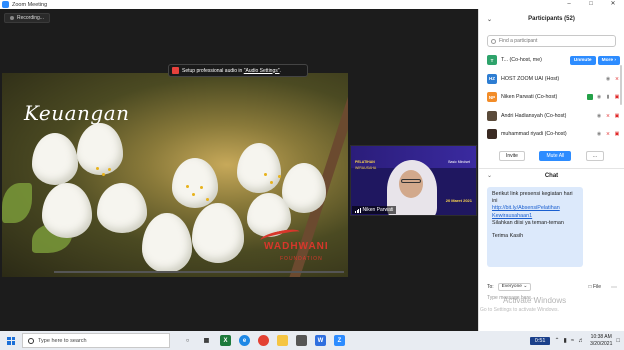 This screenshot has width=624, height=350. Describe the element at coordinates (96, 340) in the screenshot. I see `taskbar-search: Type here to search` at that location.